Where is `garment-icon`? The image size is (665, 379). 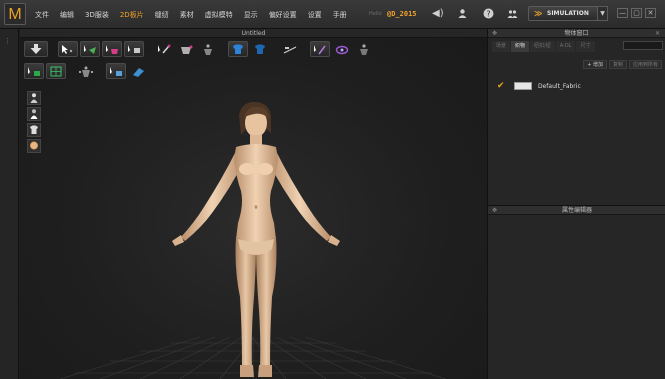
garment-icon is located at coordinates (34, 130).